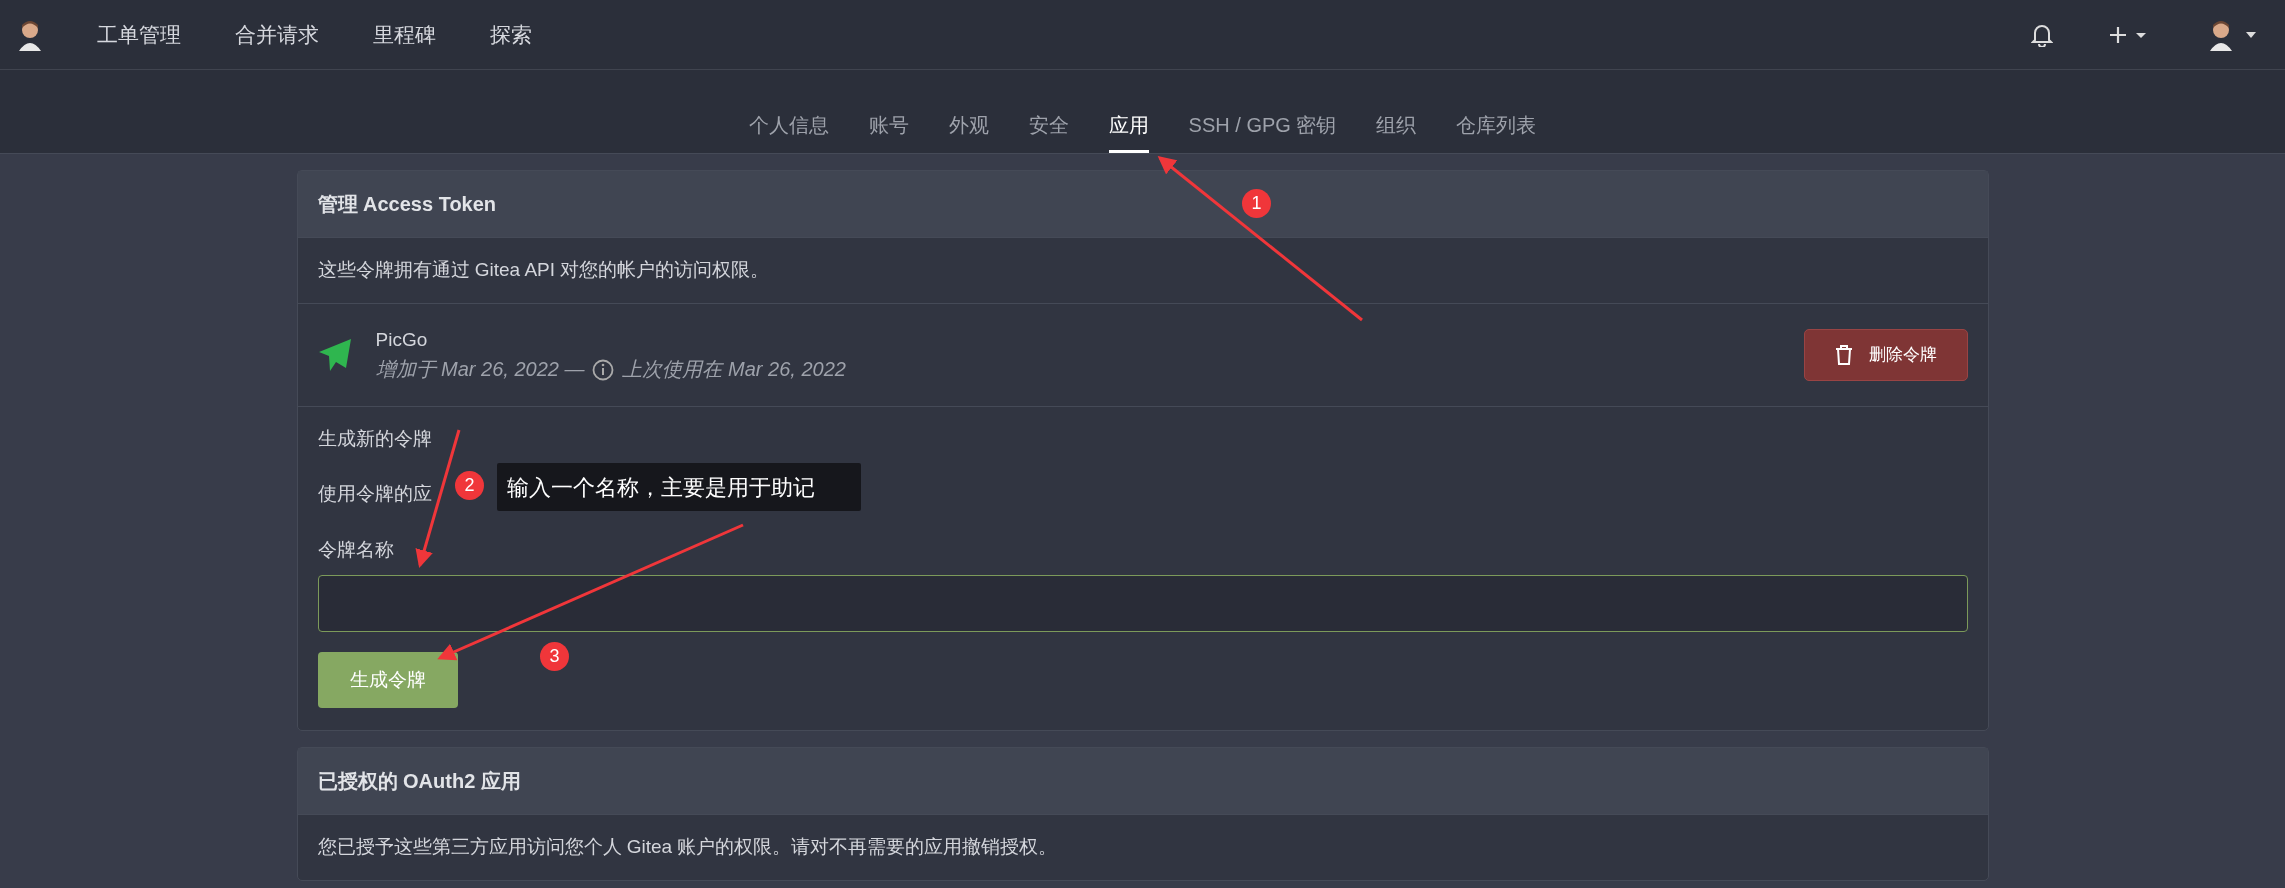 The height and width of the screenshot is (888, 2285). What do you see at coordinates (334, 354) in the screenshot?
I see `paper-plane-icon` at bounding box center [334, 354].